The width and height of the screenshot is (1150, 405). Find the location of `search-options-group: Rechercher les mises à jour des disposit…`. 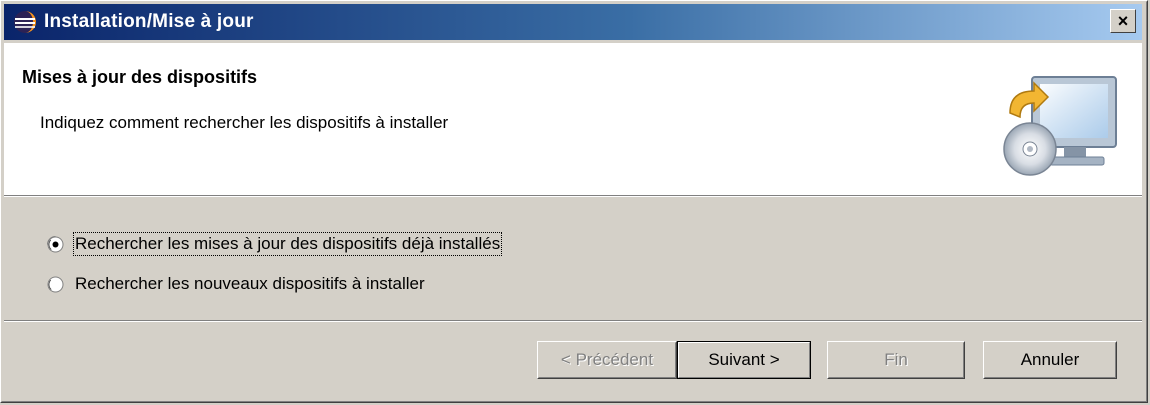

search-options-group: Rechercher les mises à jour des disposit… is located at coordinates (275, 269).